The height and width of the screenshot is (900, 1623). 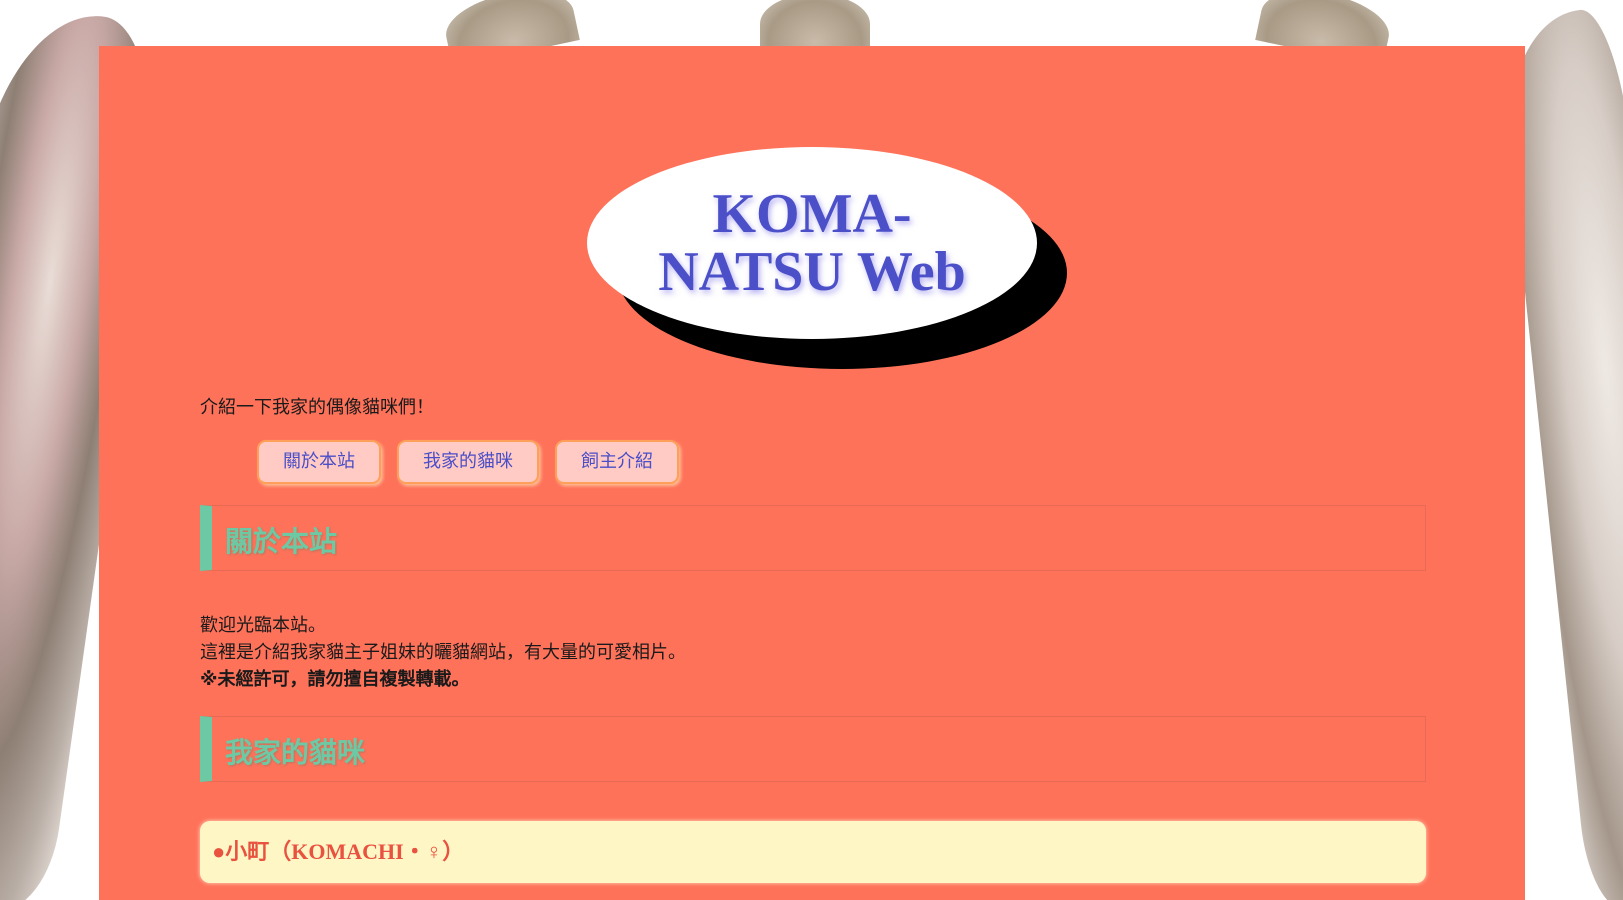 What do you see at coordinates (317, 407) in the screenshot?
I see `intro-text: 介紹一下我家的偶像貓咪們！` at bounding box center [317, 407].